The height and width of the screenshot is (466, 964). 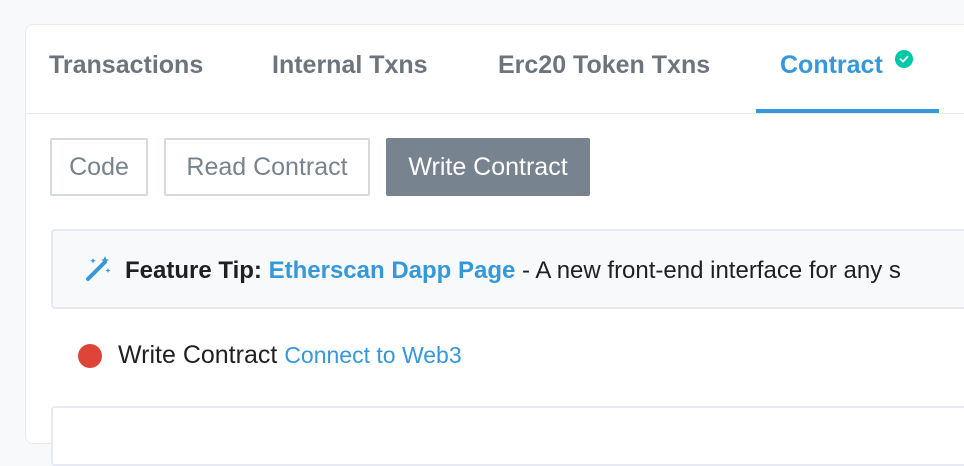 What do you see at coordinates (604, 65) in the screenshot?
I see `tab-erc20-token-txns: Erc20 Token Txns` at bounding box center [604, 65].